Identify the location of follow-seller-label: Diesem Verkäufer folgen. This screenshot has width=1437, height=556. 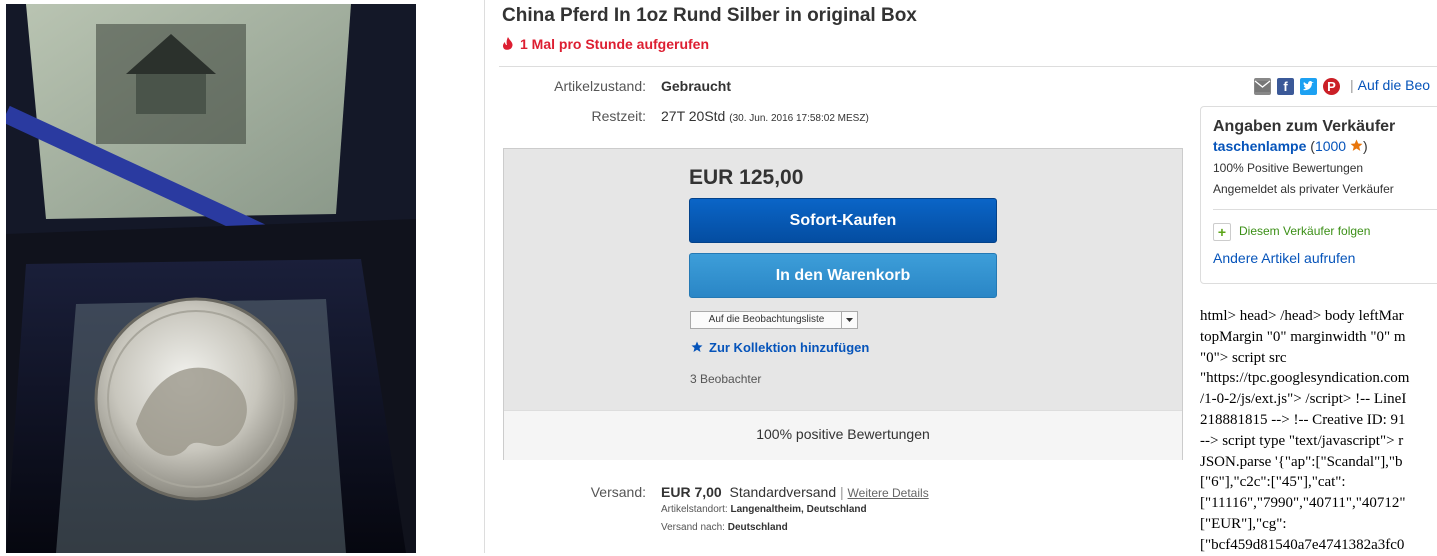
(1304, 231).